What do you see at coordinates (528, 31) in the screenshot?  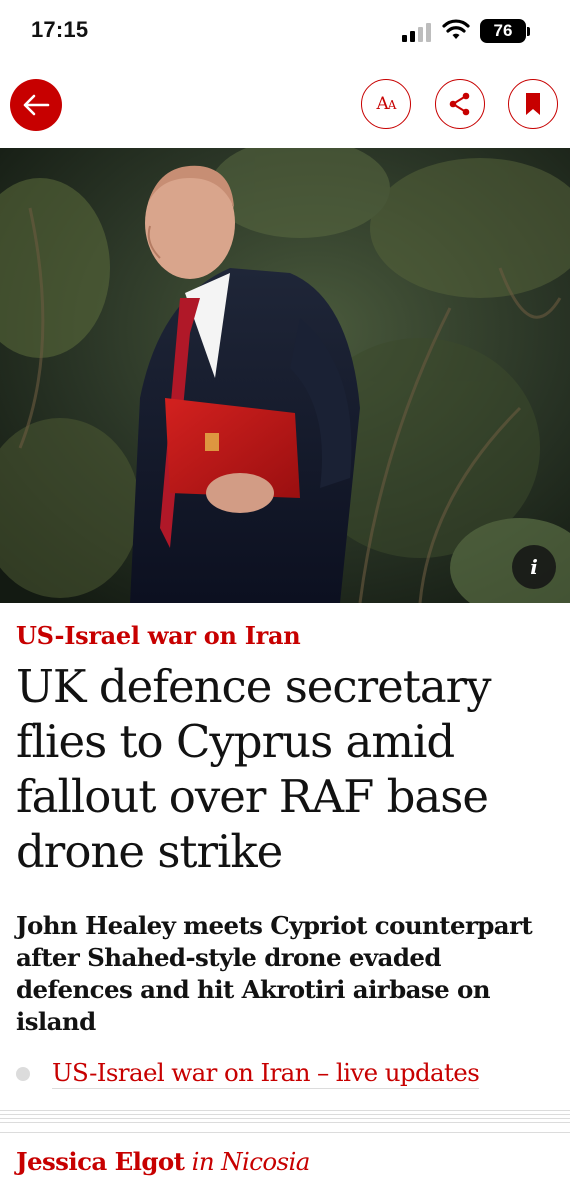 I see `battery-nub` at bounding box center [528, 31].